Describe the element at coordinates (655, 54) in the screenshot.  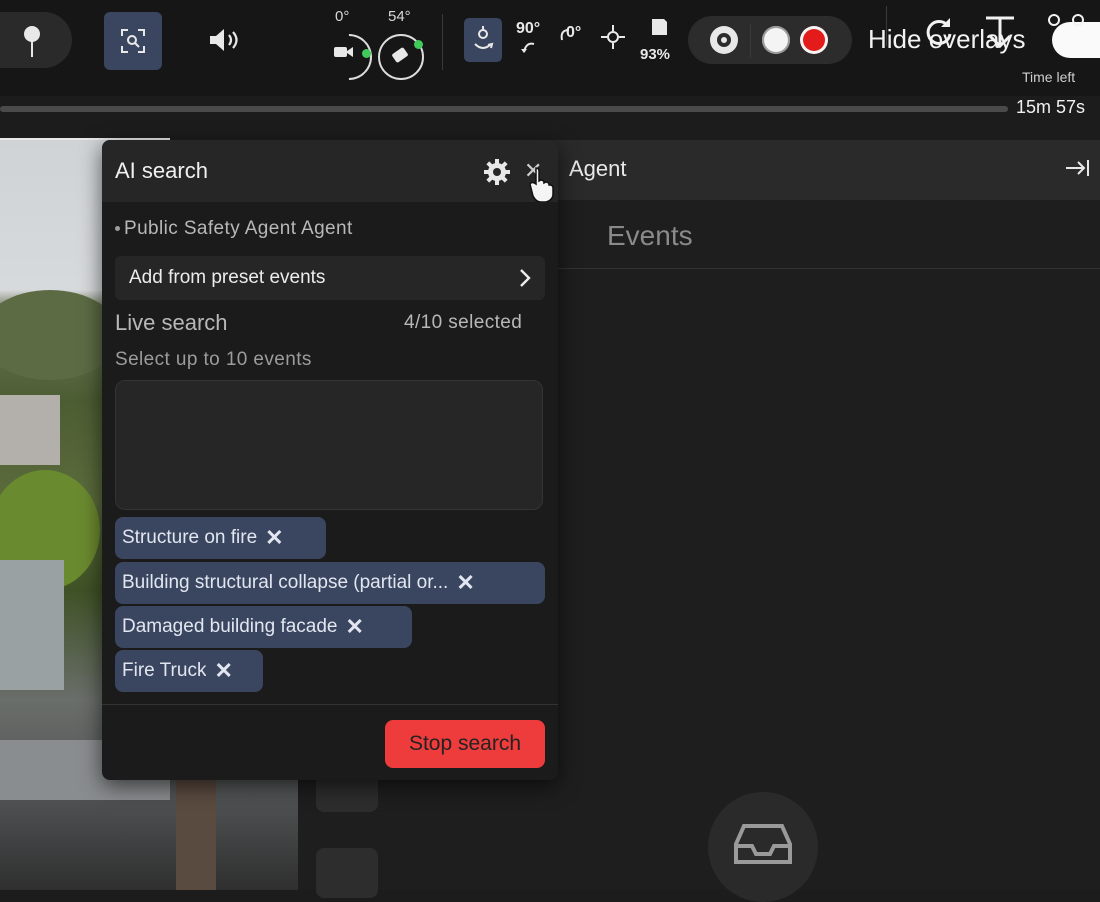
I see `battery-value: 93%` at that location.